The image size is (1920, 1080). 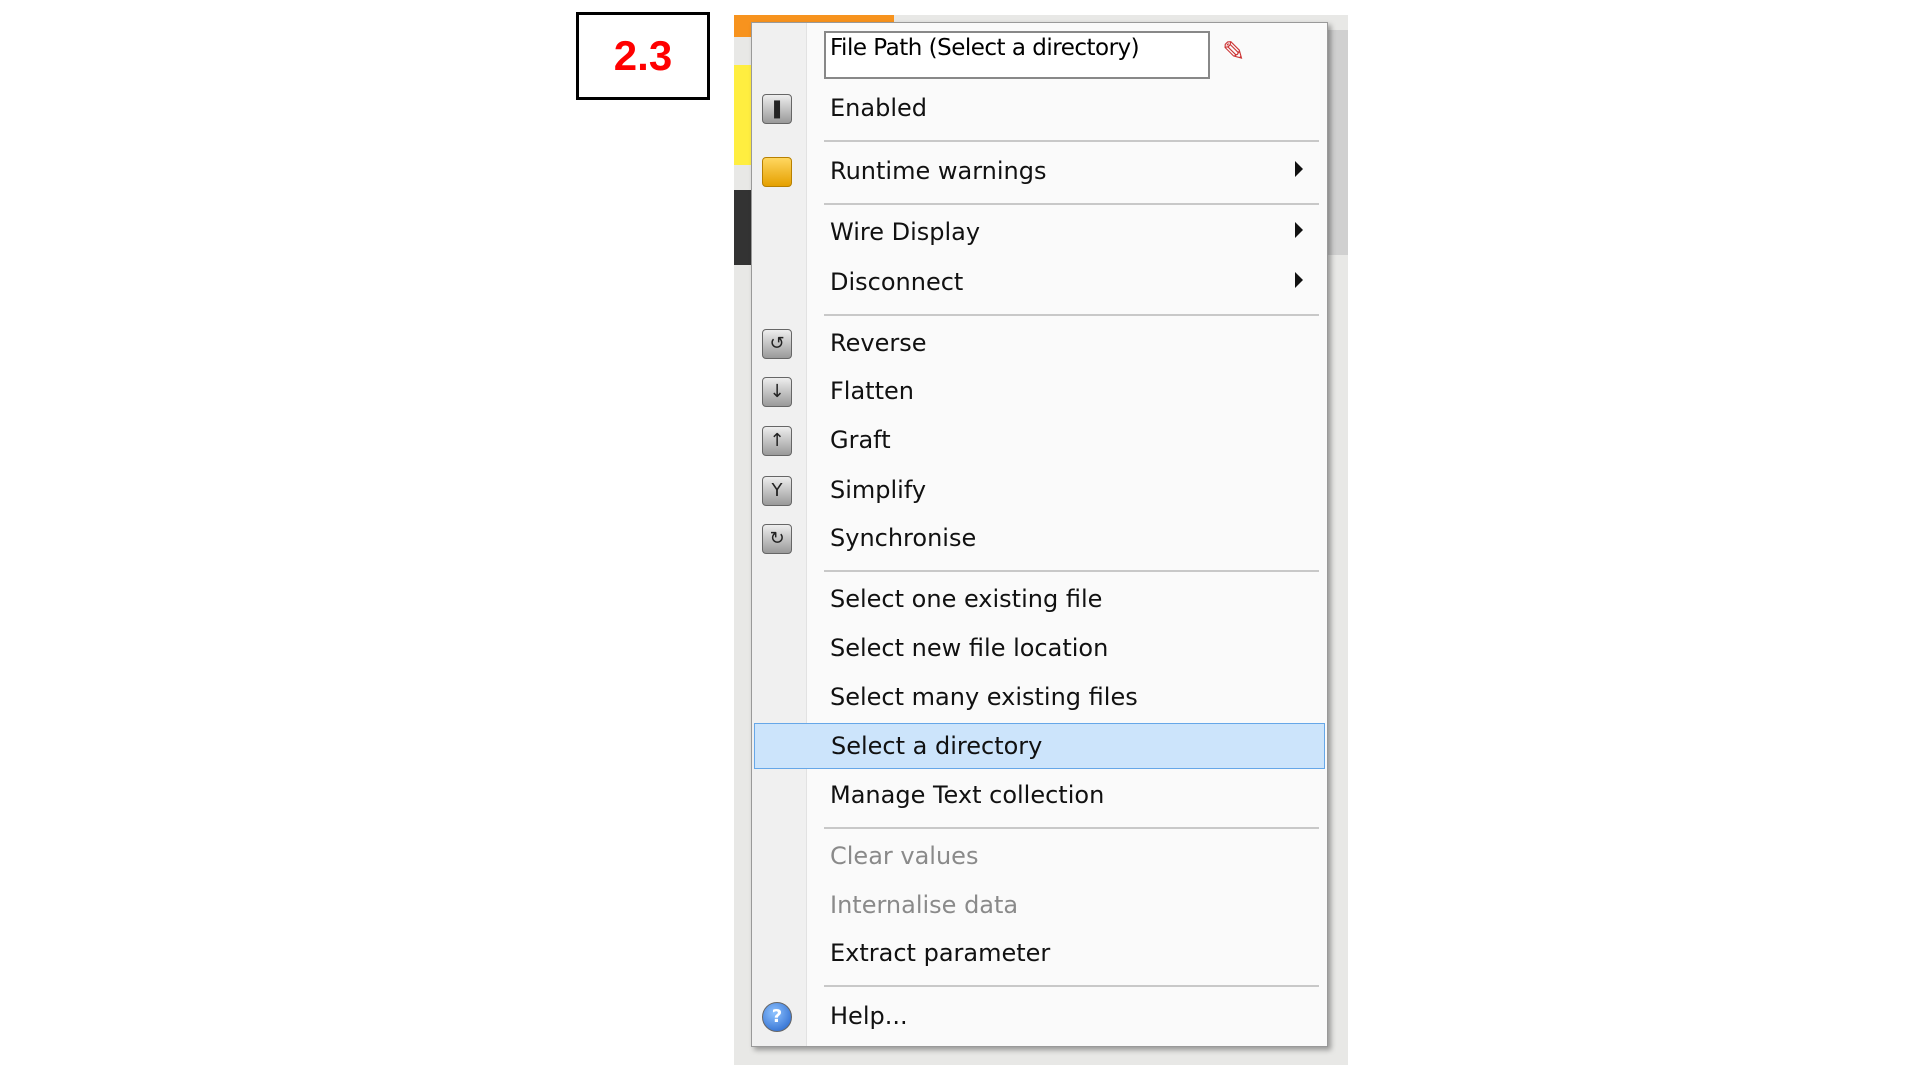 What do you see at coordinates (1039, 109) in the screenshot?
I see `menu-item-enabled: ❚ Enabled` at bounding box center [1039, 109].